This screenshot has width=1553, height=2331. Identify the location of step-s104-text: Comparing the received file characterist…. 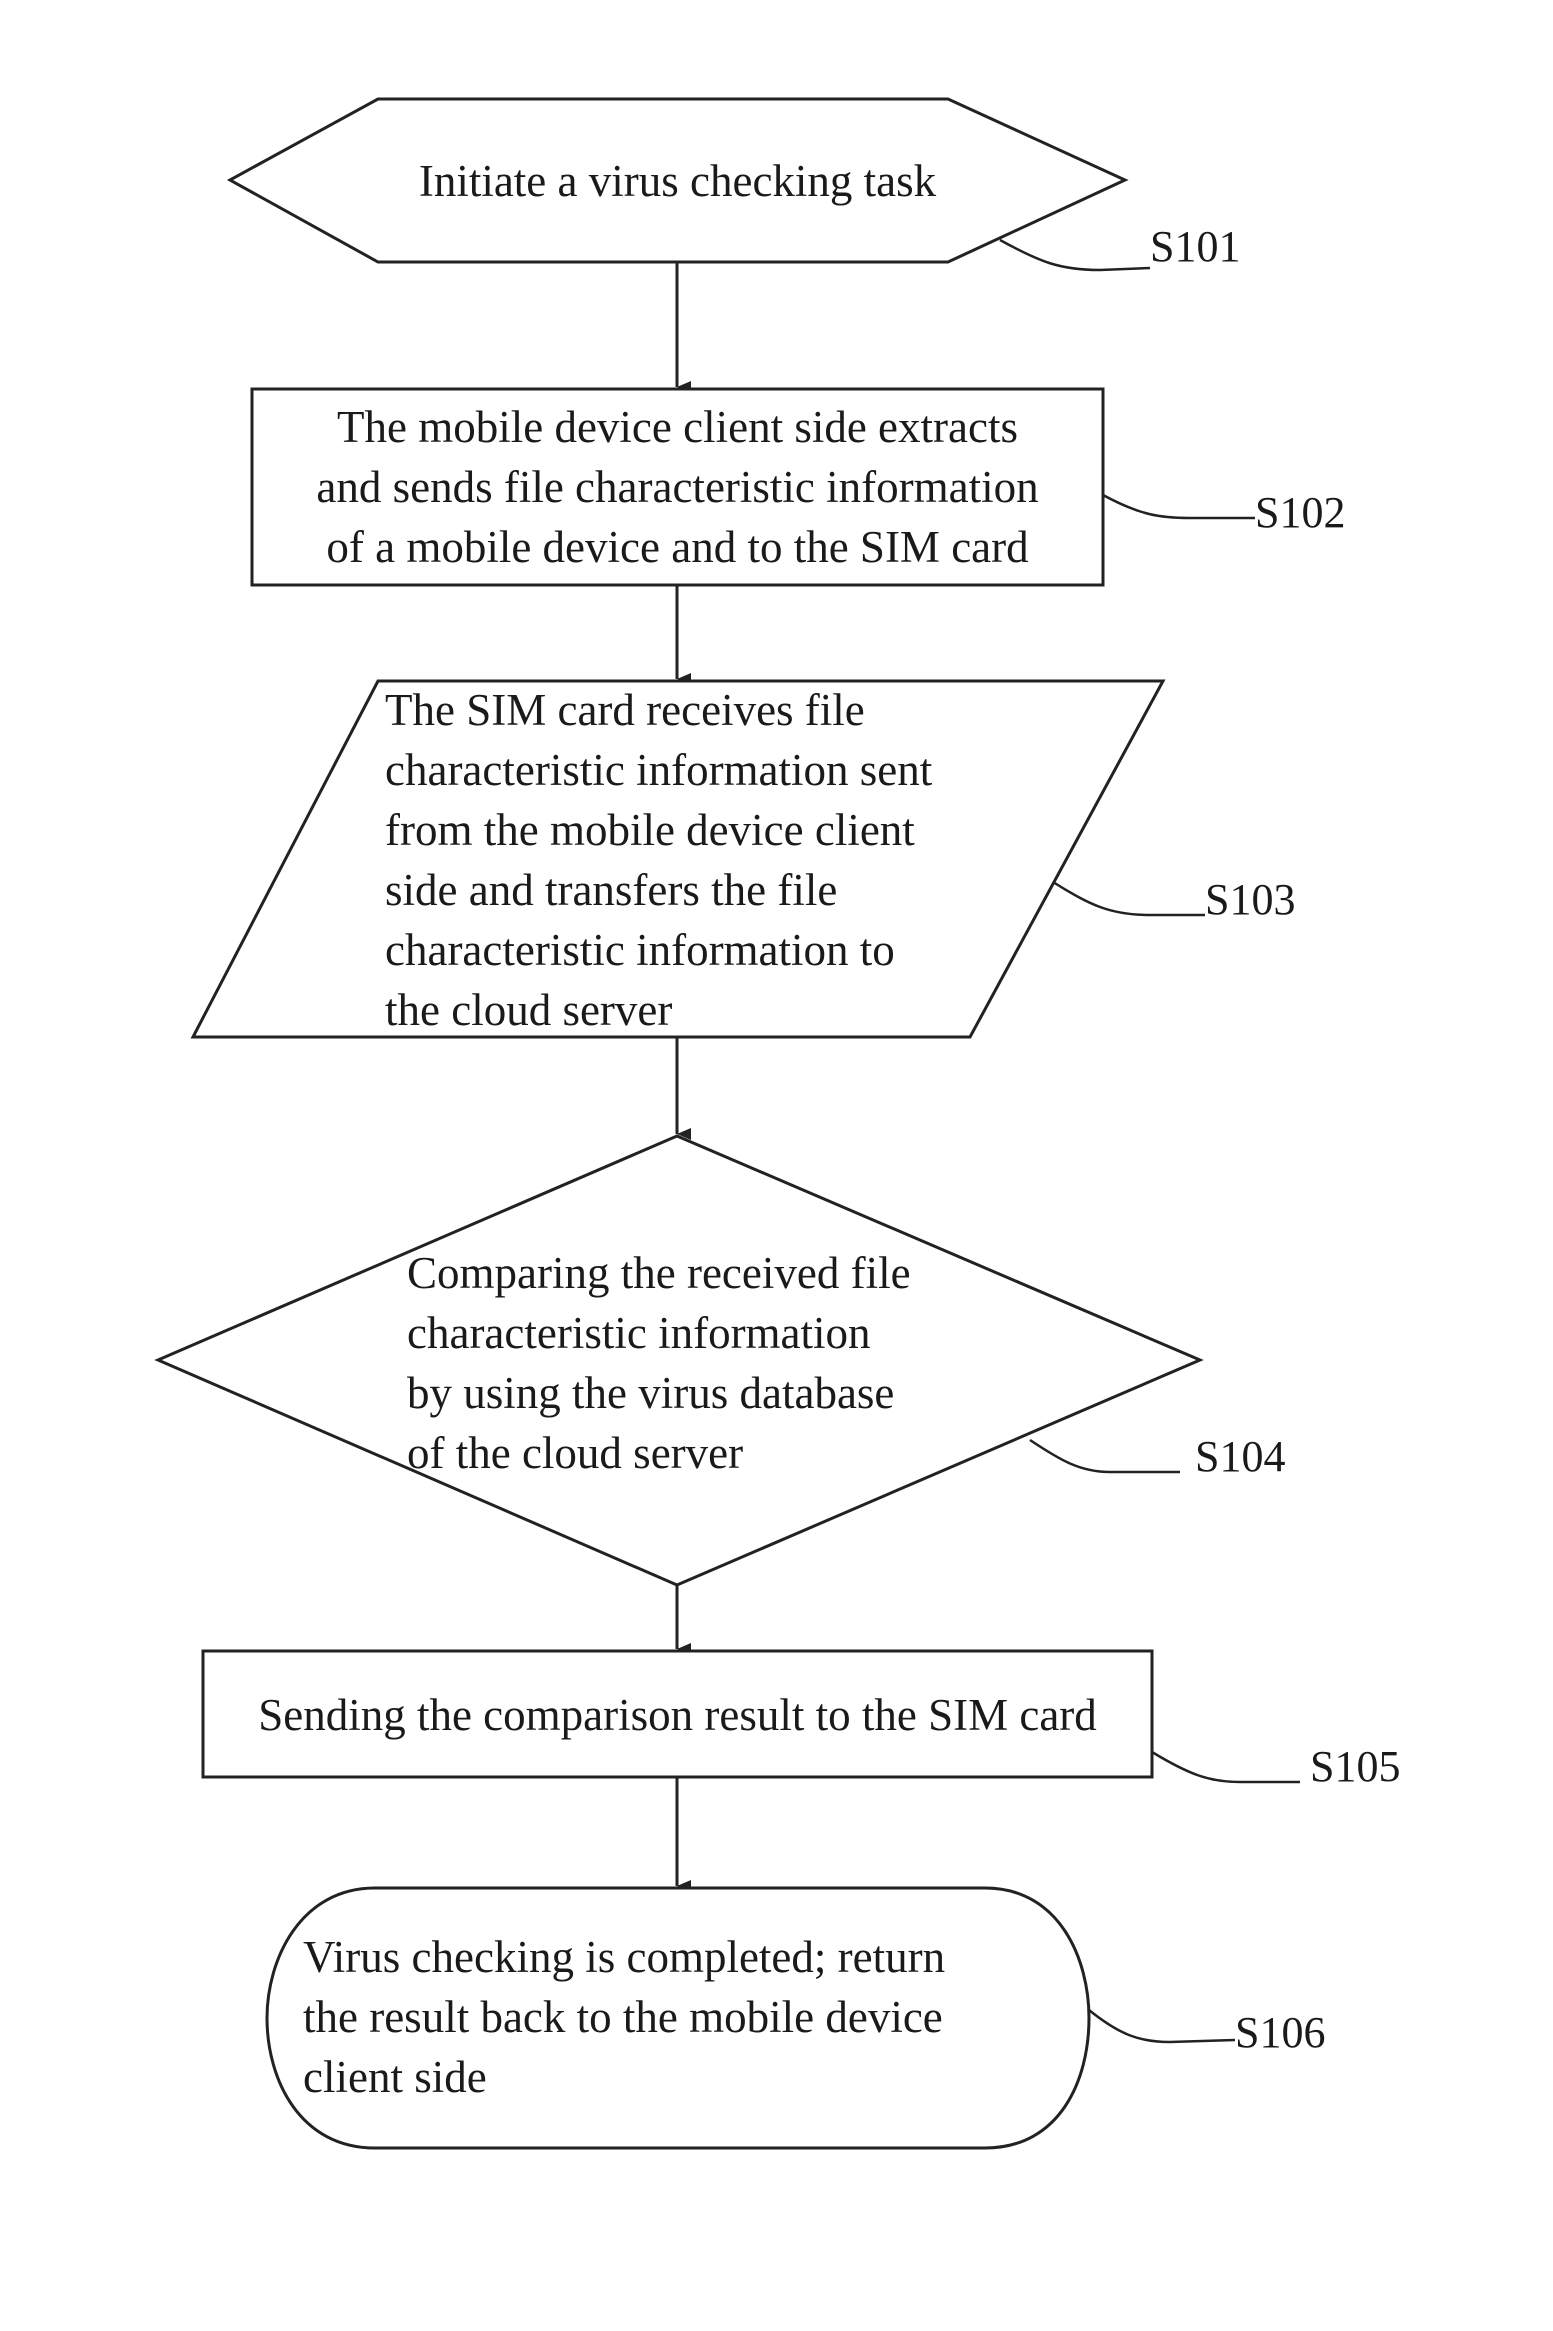
(659, 1363).